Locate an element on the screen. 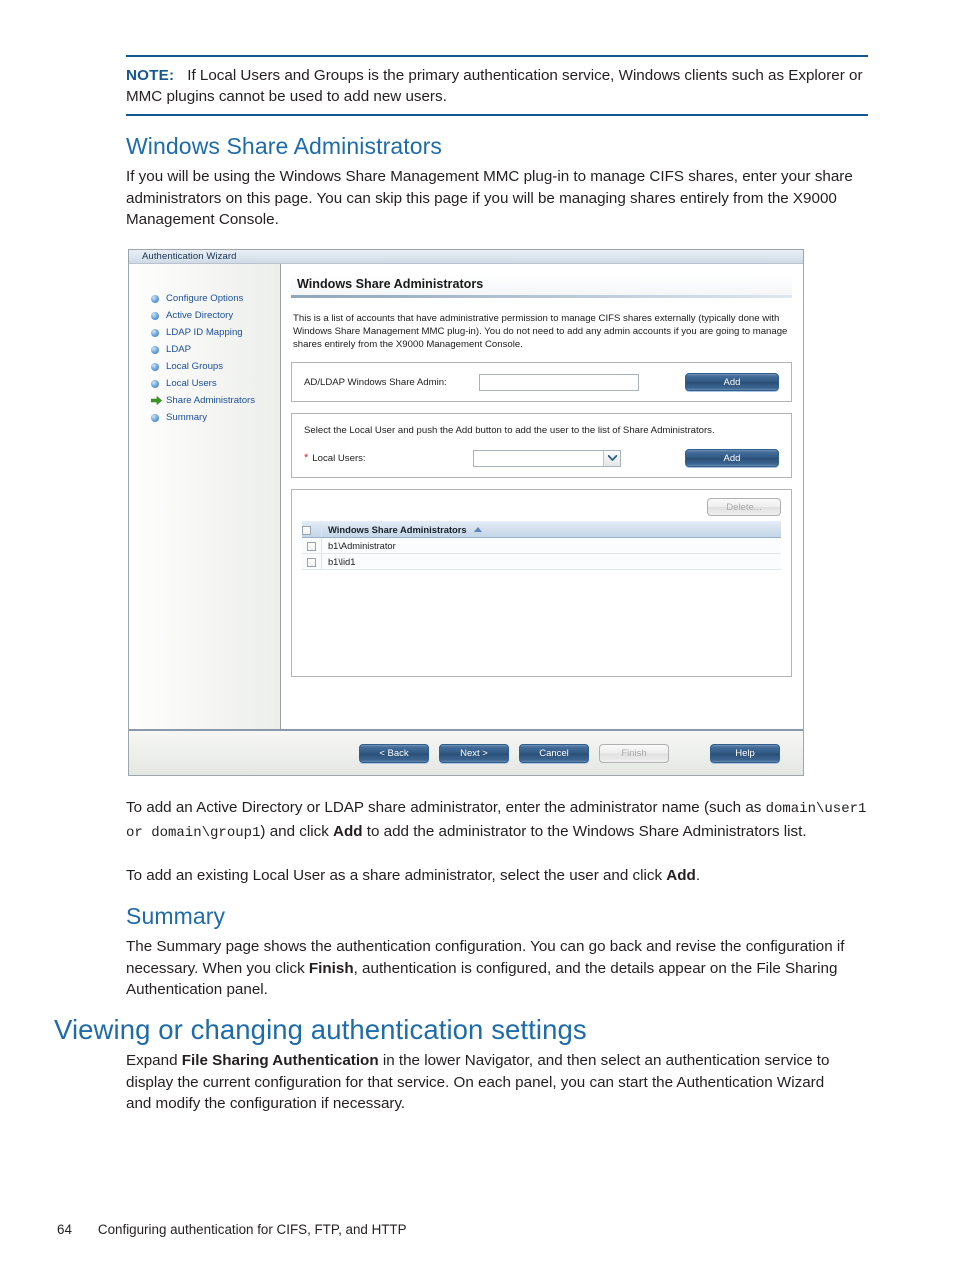 The image size is (954, 1271). cancel-button: Cancel is located at coordinates (554, 753).